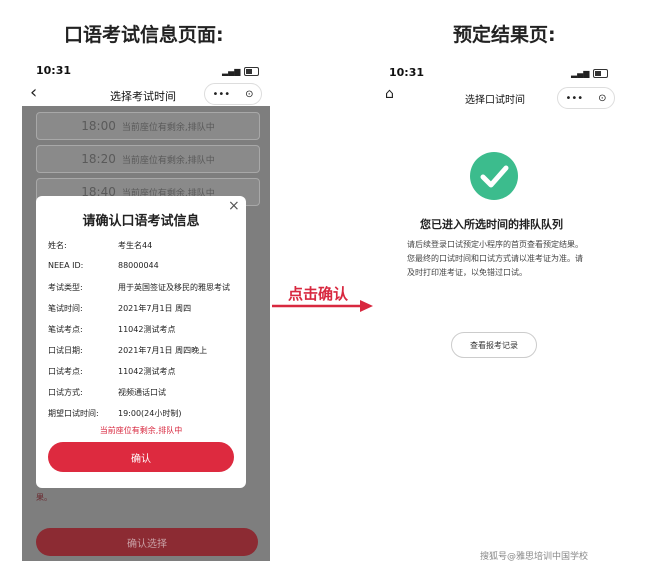 The width and height of the screenshot is (655, 562). I want to click on time-slot: 18:20 当前座位有剩余,排队中, so click(148, 159).